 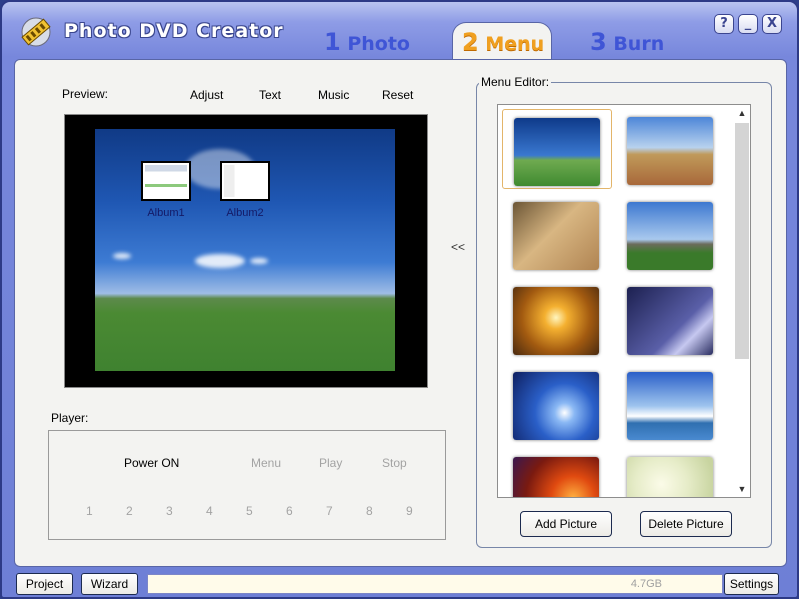 I want to click on tab-number: 2, so click(x=470, y=42).